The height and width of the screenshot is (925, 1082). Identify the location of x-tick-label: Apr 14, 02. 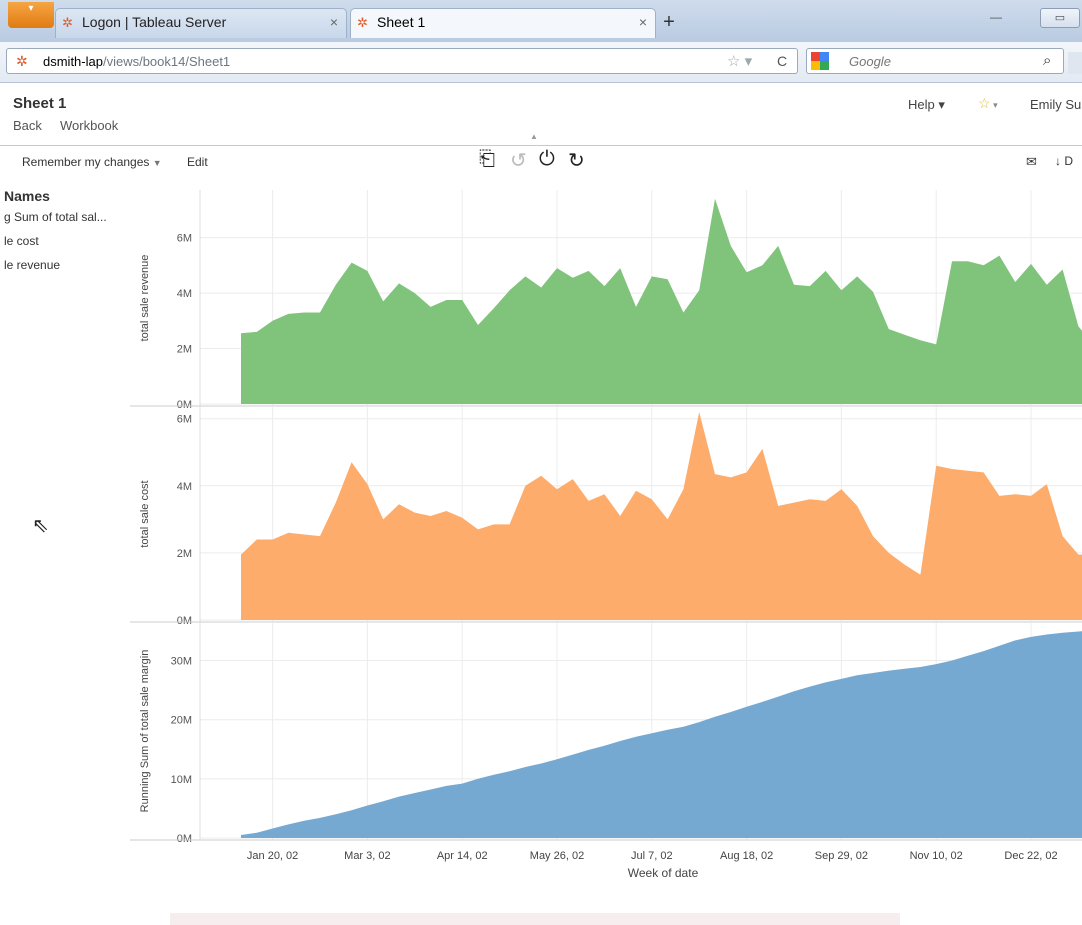
(462, 856).